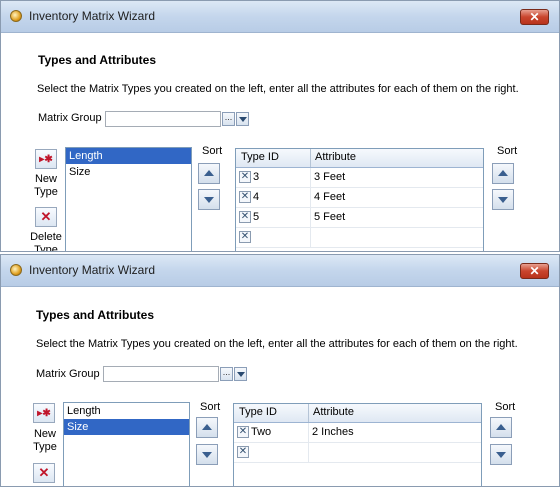  I want to click on attribute-cell: 4 Feet, so click(329, 197).